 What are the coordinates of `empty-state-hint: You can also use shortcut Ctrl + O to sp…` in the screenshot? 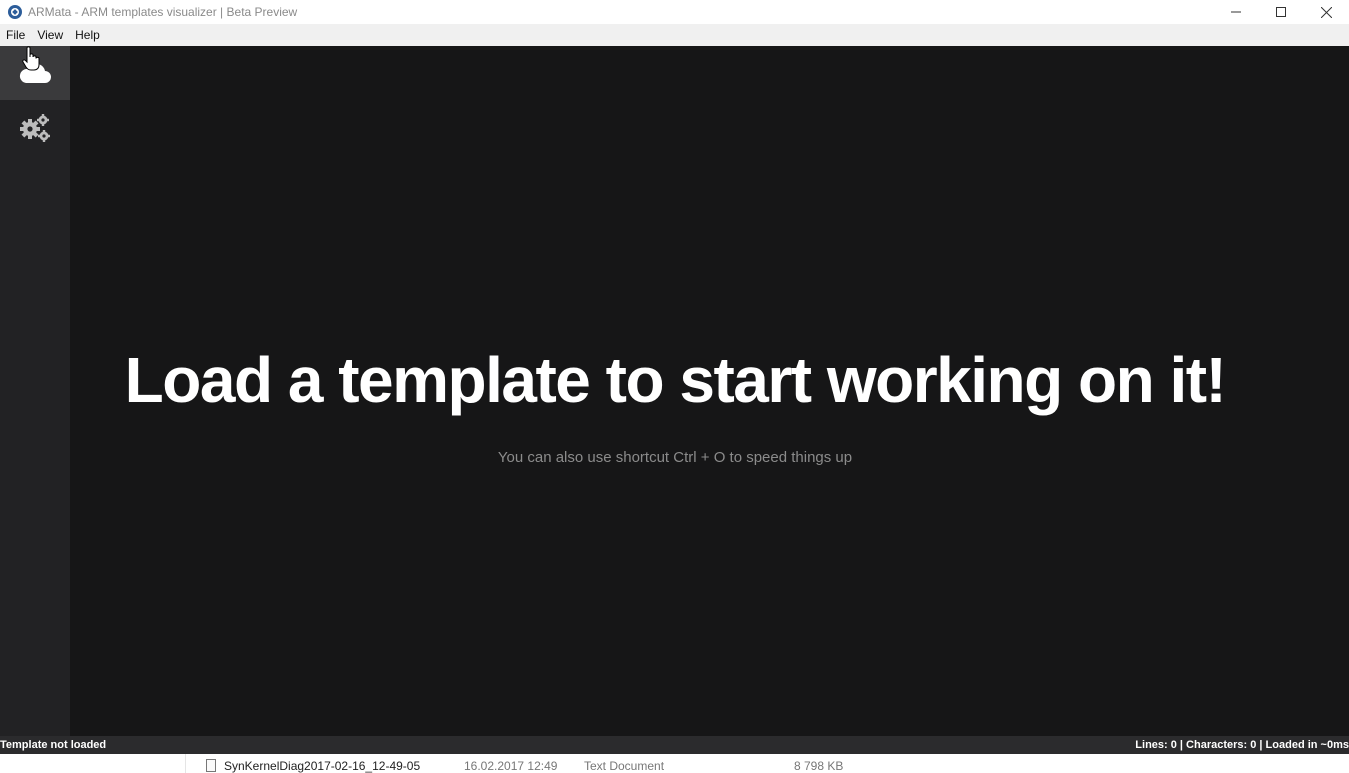 It's located at (675, 457).